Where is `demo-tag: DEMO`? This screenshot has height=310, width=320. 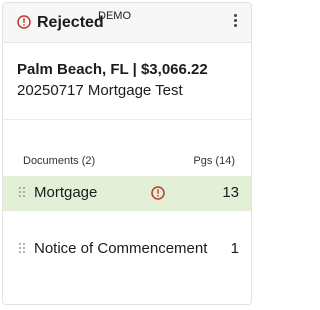 demo-tag: DEMO is located at coordinates (114, 16).